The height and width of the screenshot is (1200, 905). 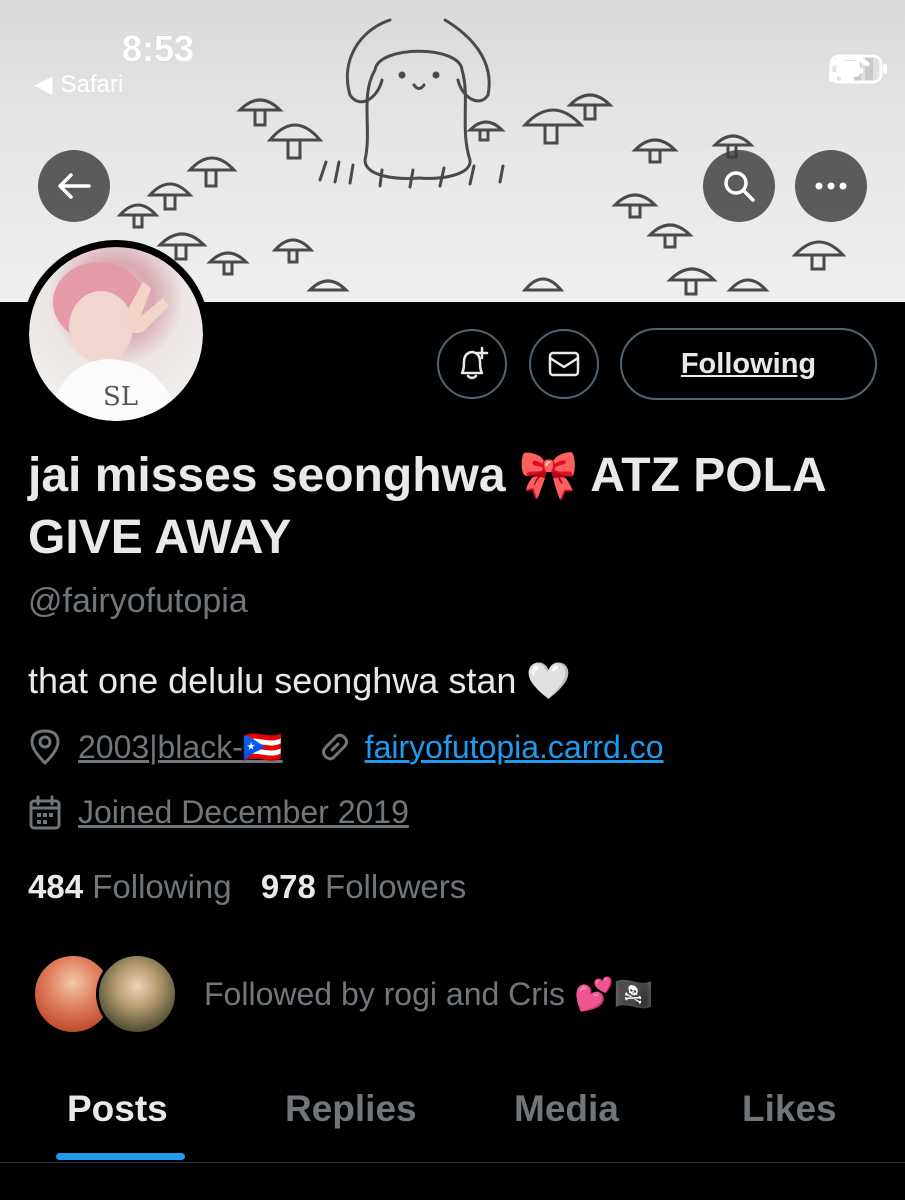 I want to click on more-button, so click(x=831, y=186).